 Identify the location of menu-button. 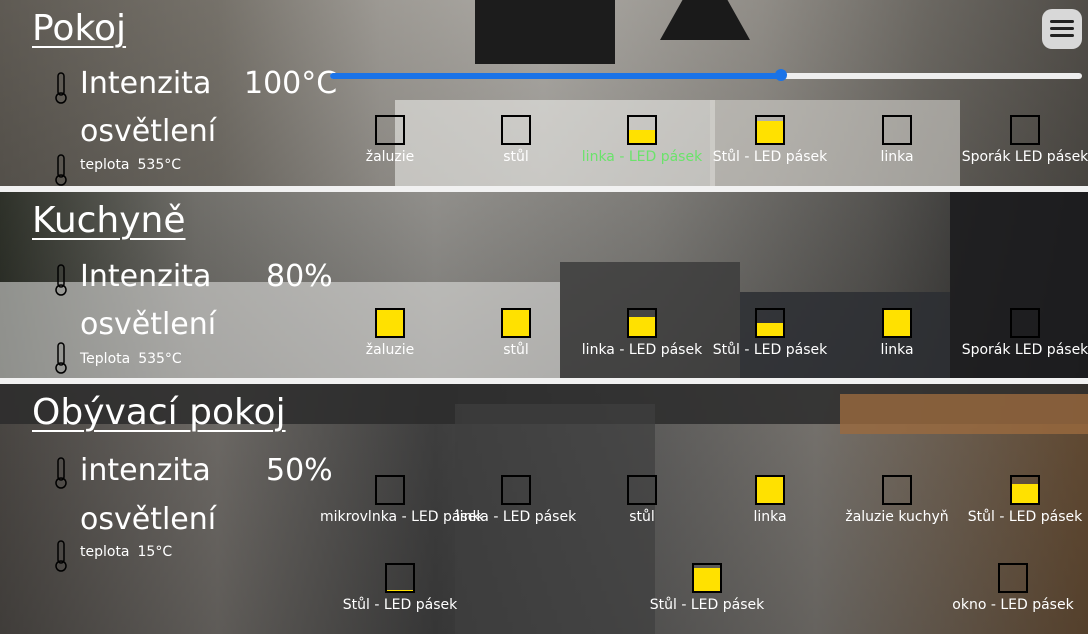
(1062, 29).